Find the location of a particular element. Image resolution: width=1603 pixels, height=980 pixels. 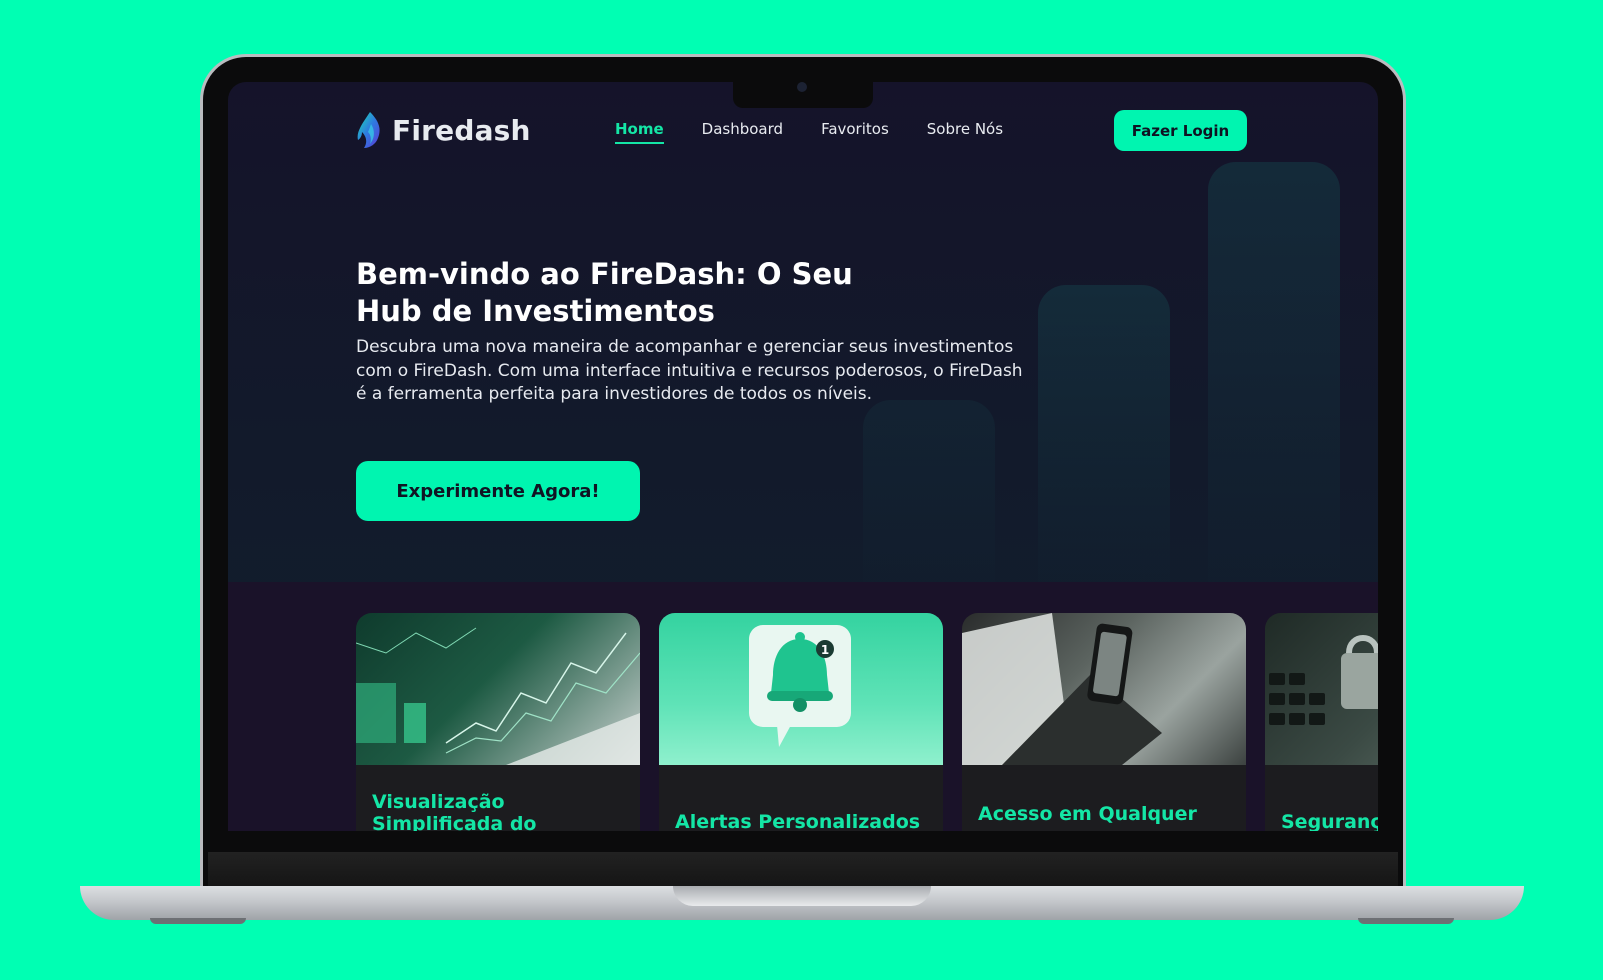

laptop-chin is located at coordinates (803, 869).